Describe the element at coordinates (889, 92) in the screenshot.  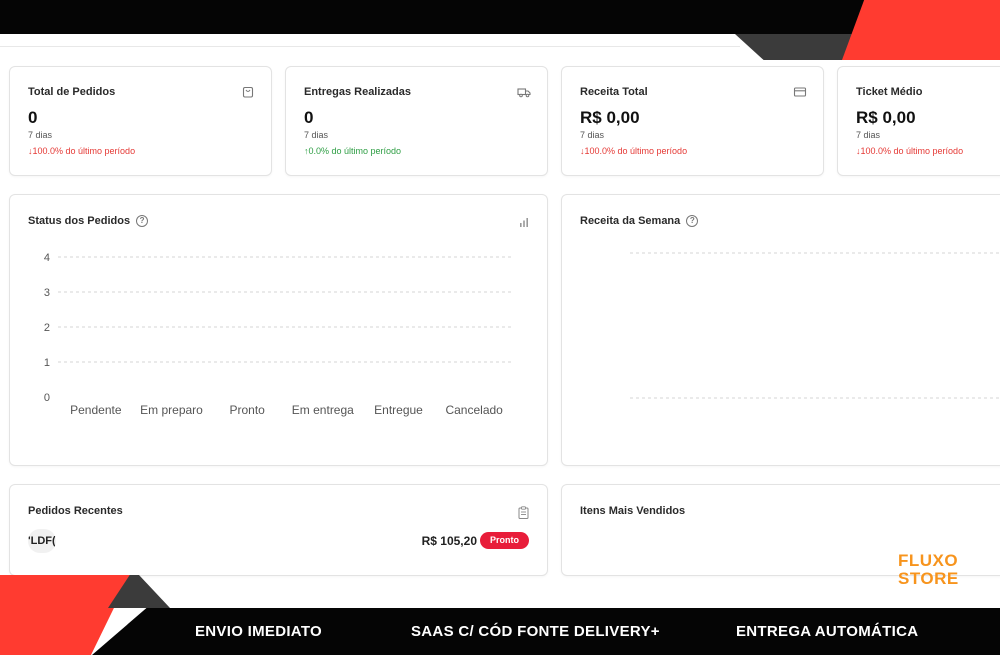
I see `stat-title: Ticket Médio` at that location.